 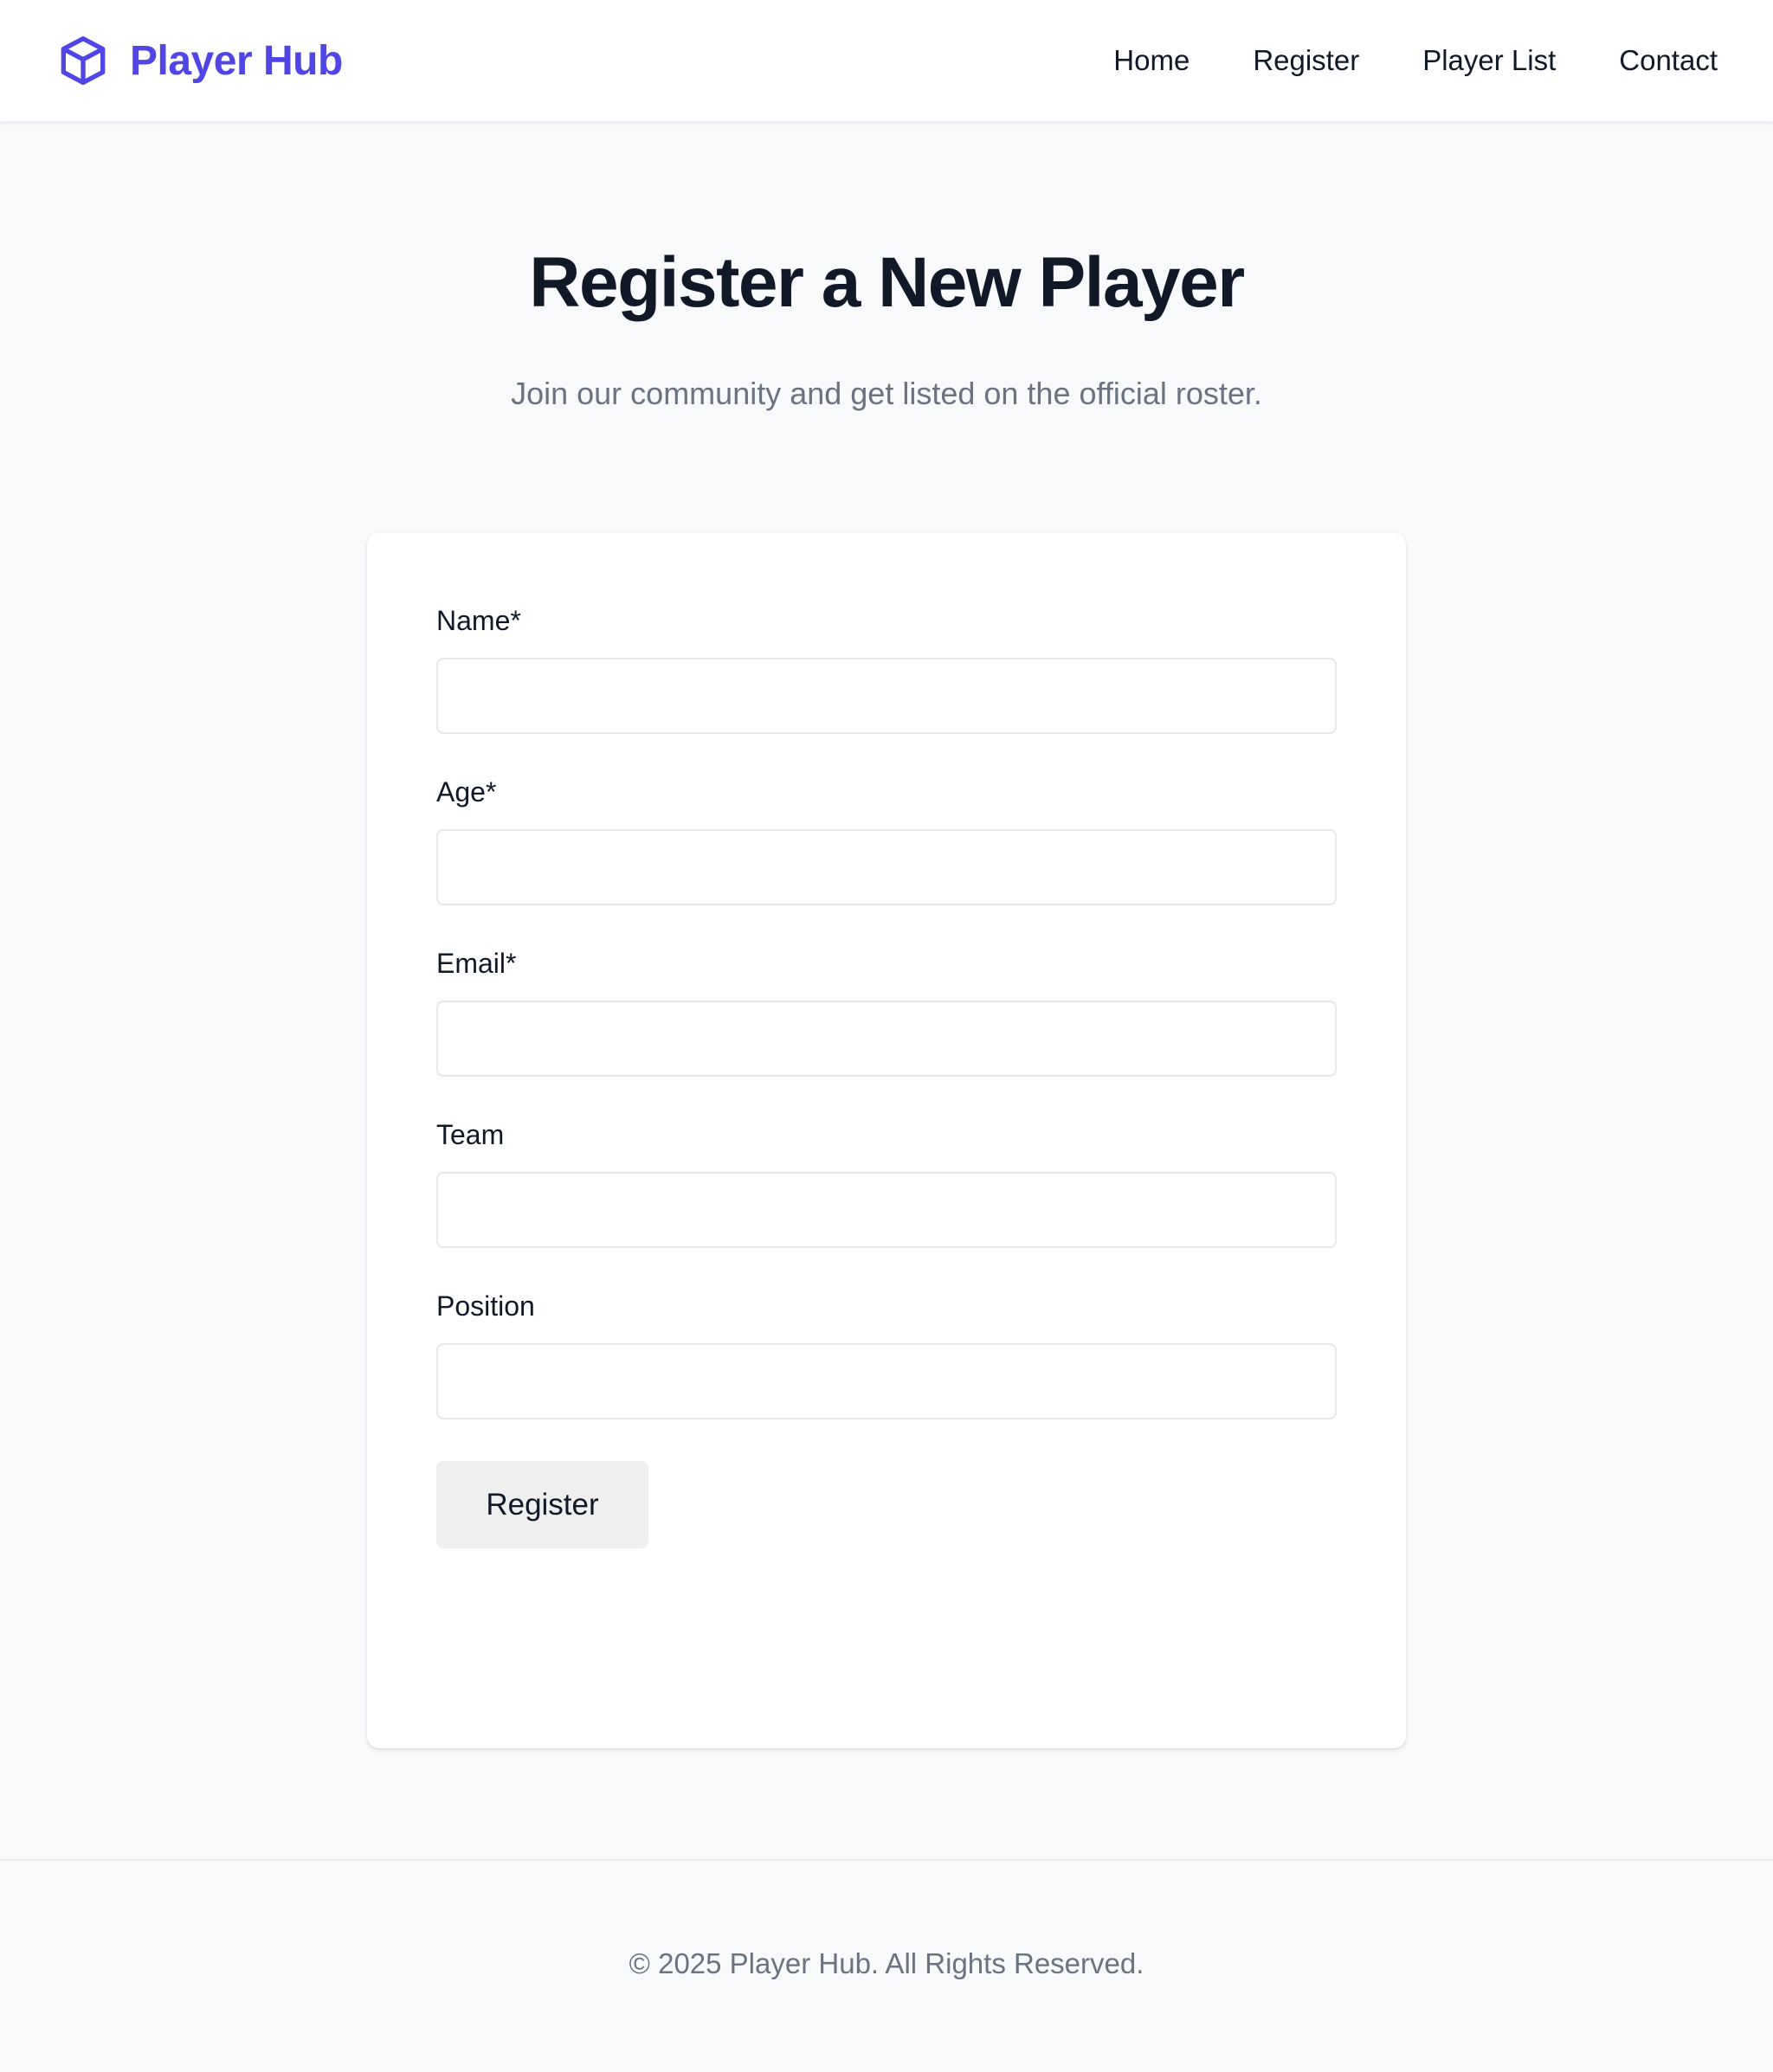 I want to click on site-footer: © 2025 Player Hub. All Rights Reserved., so click(x=886, y=1966).